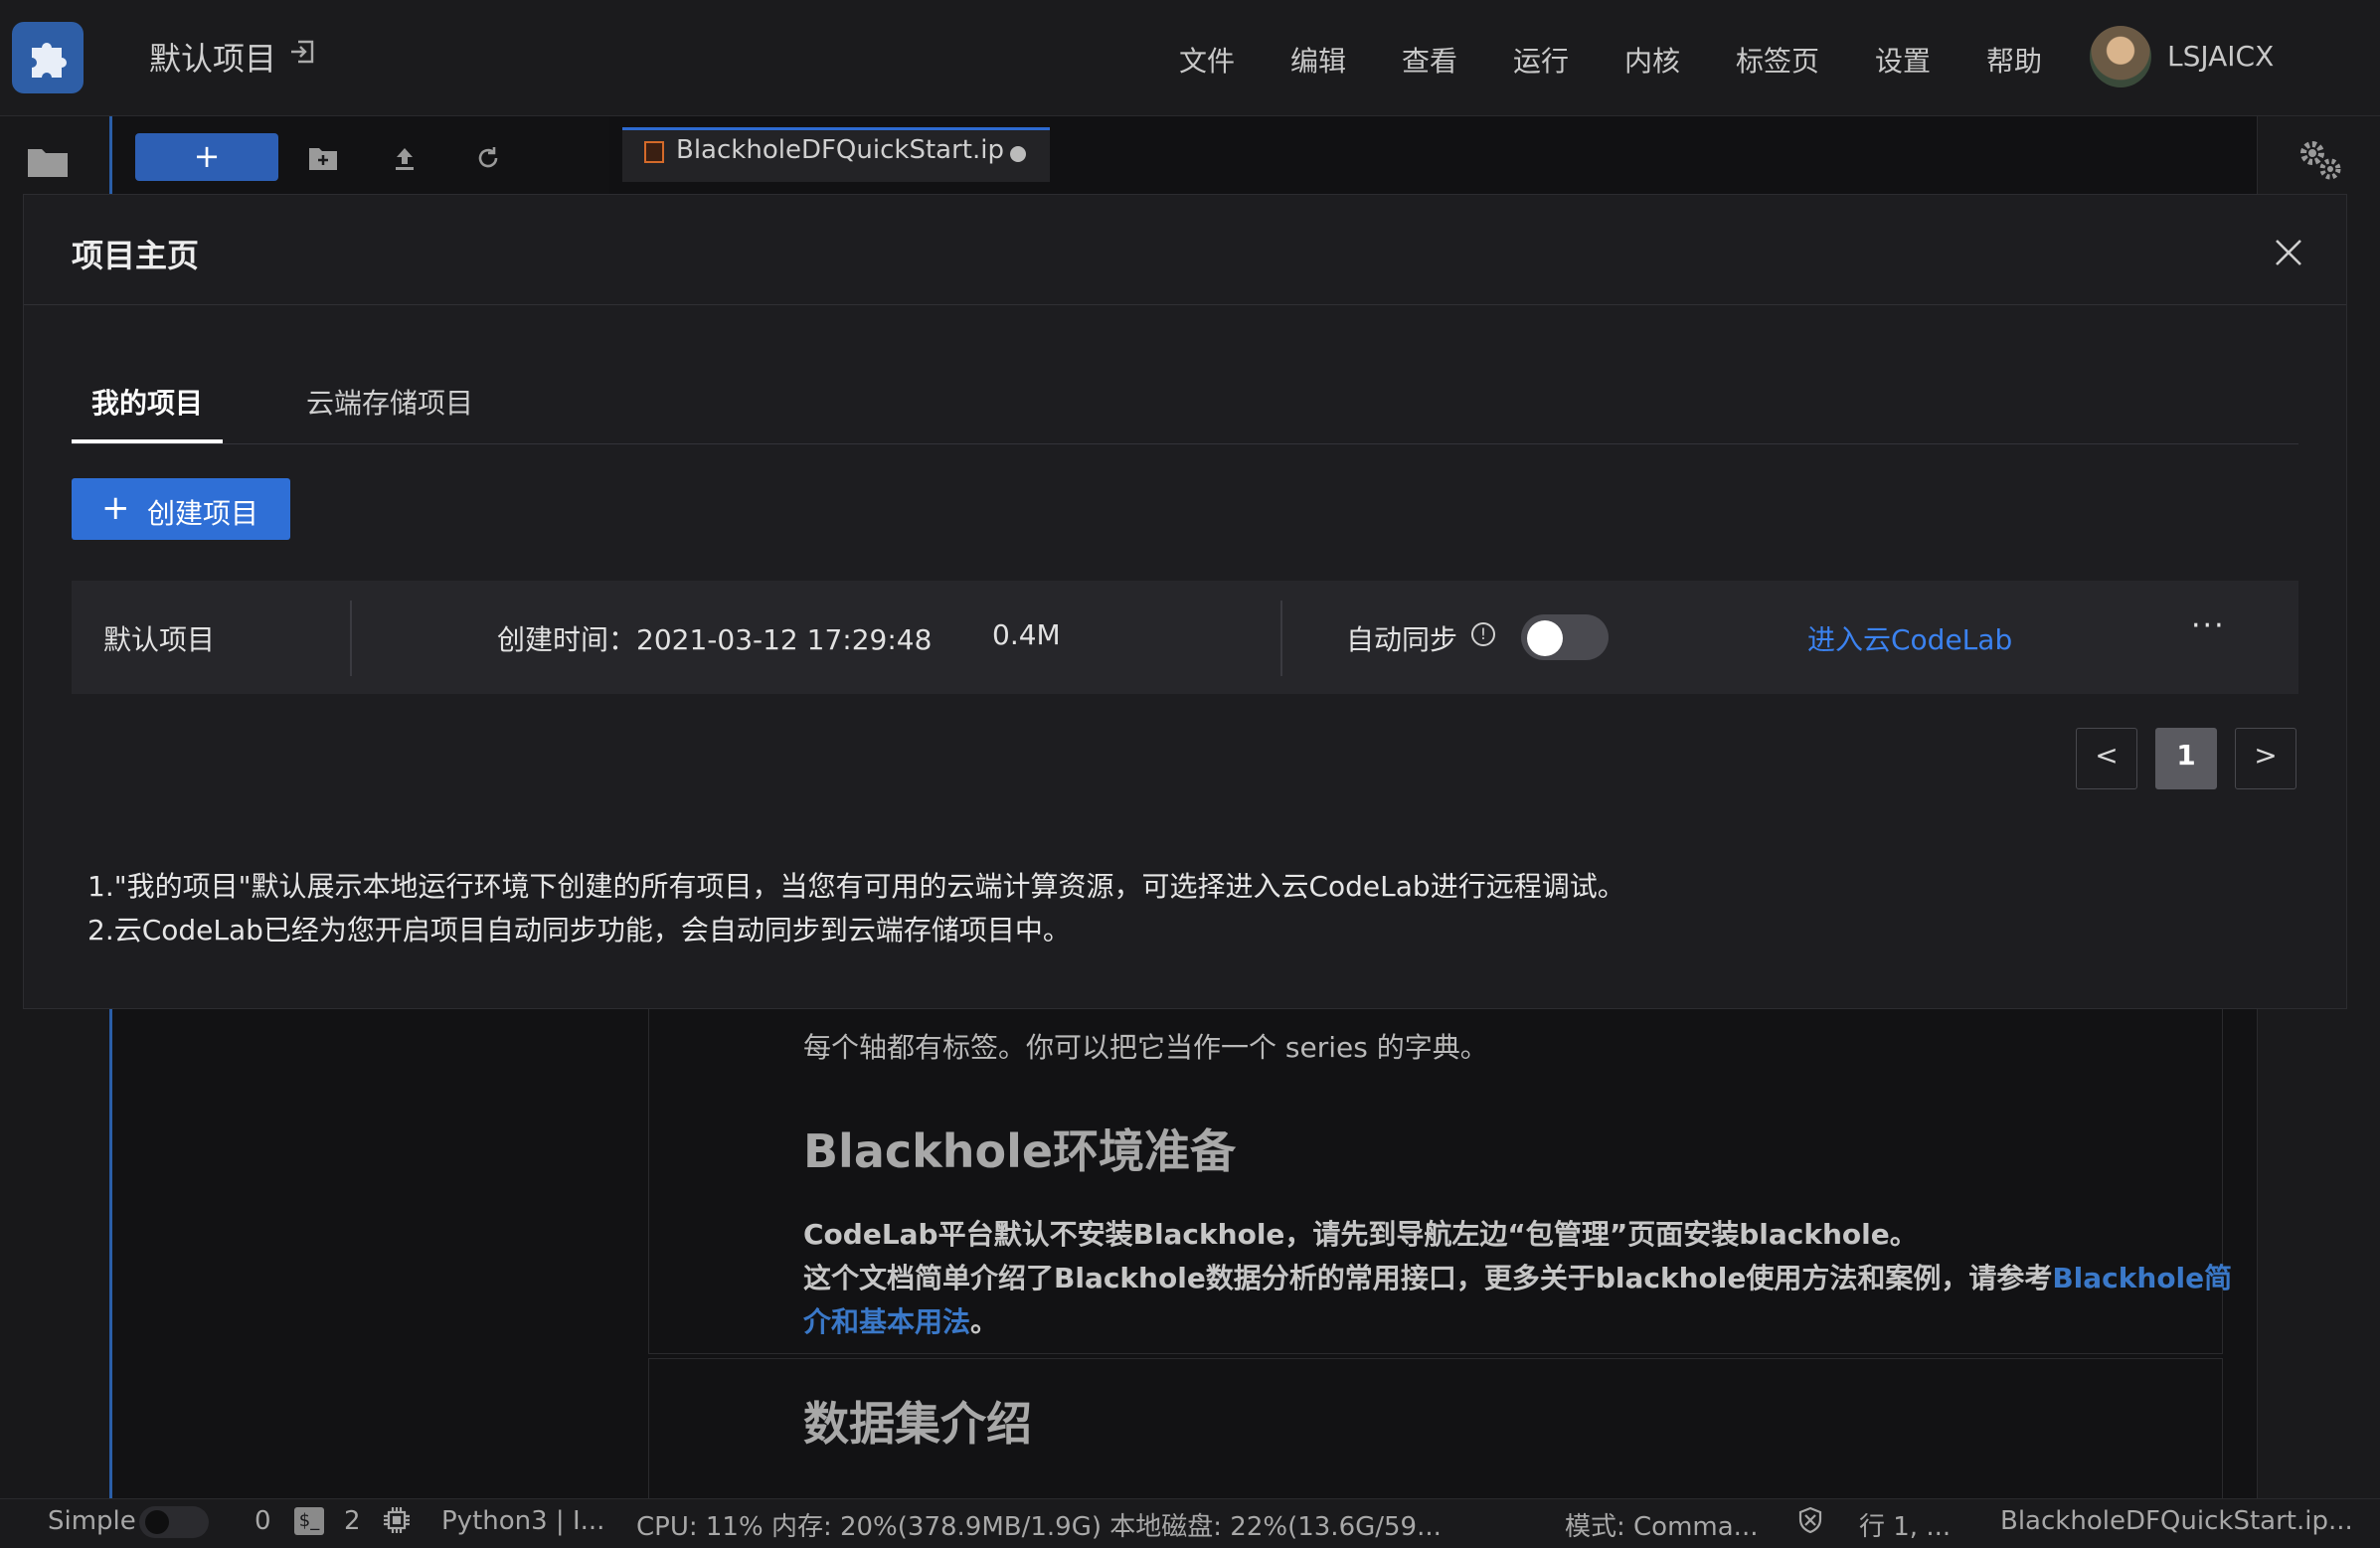  I want to click on heading-environment: Blackhole环境准备, so click(1020, 1151).